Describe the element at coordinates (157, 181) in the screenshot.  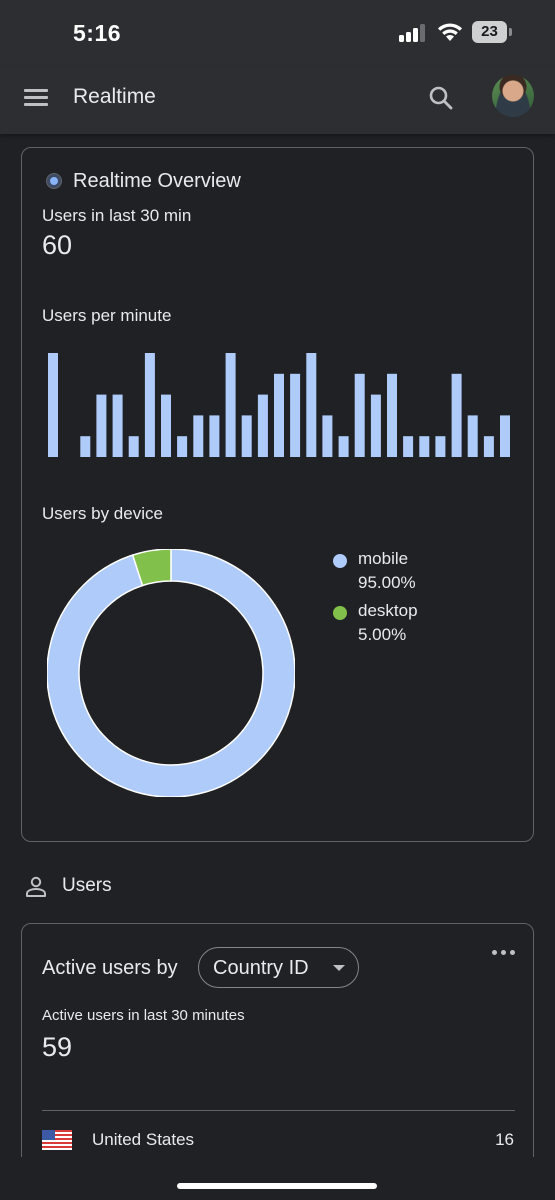
I see `overview-title: Realtime Overview` at that location.